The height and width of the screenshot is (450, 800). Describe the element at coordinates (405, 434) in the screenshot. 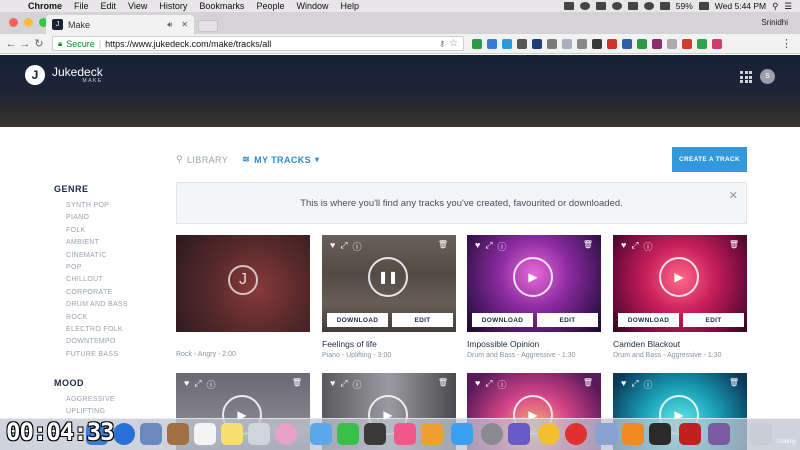

I see `itunes-icon` at that location.